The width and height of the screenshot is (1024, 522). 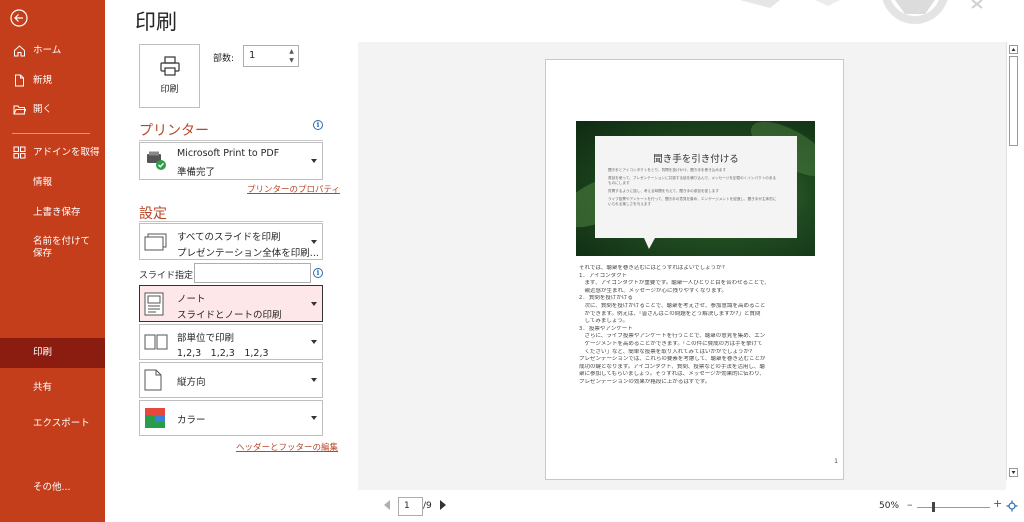 I want to click on nav-share-label: 共有, so click(x=43, y=387).